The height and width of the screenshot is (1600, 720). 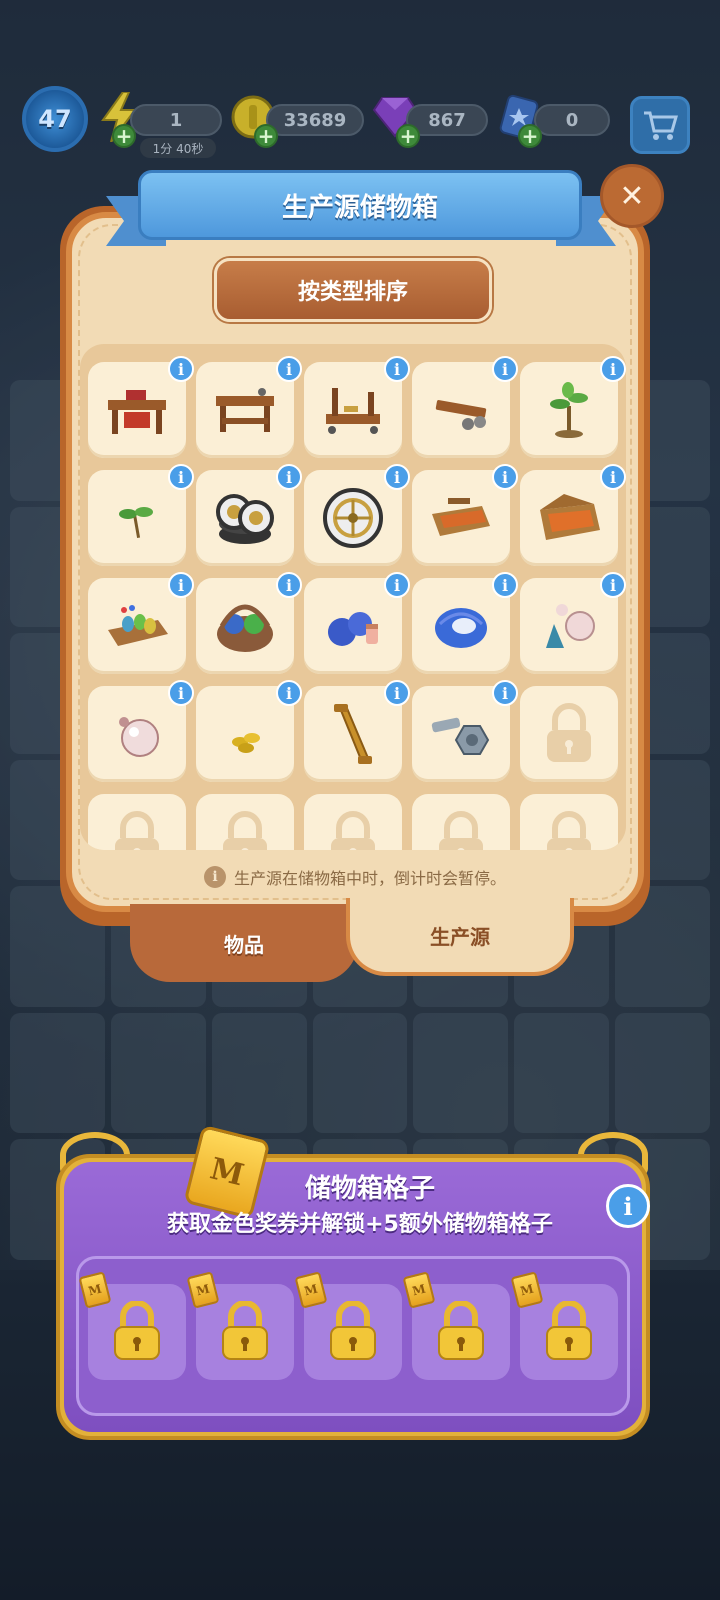 I want to click on add-coins-button: +, so click(x=266, y=136).